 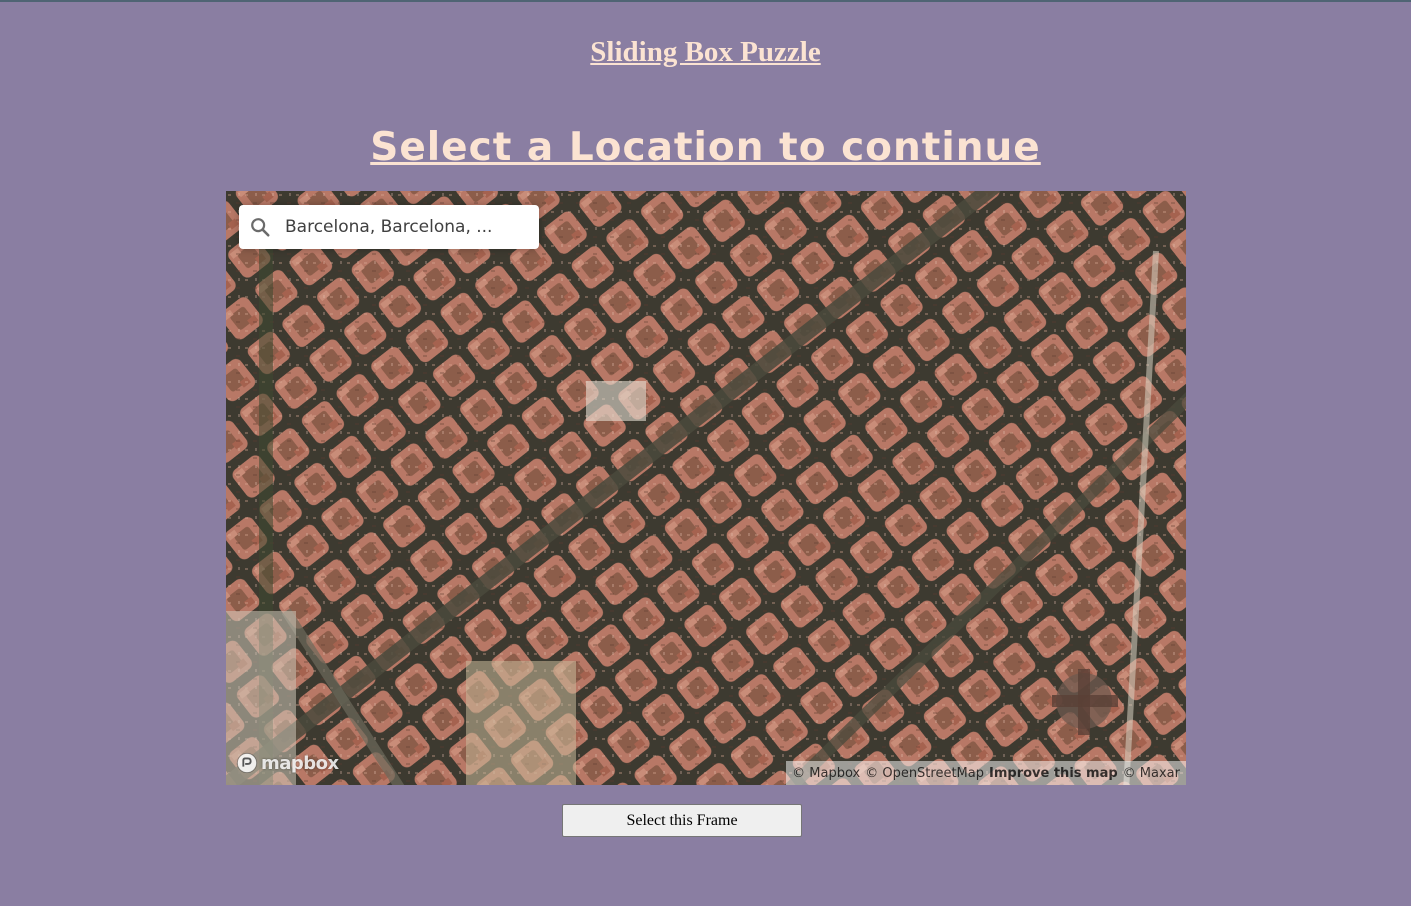 What do you see at coordinates (247, 763) in the screenshot?
I see `mapbox-logo-icon` at bounding box center [247, 763].